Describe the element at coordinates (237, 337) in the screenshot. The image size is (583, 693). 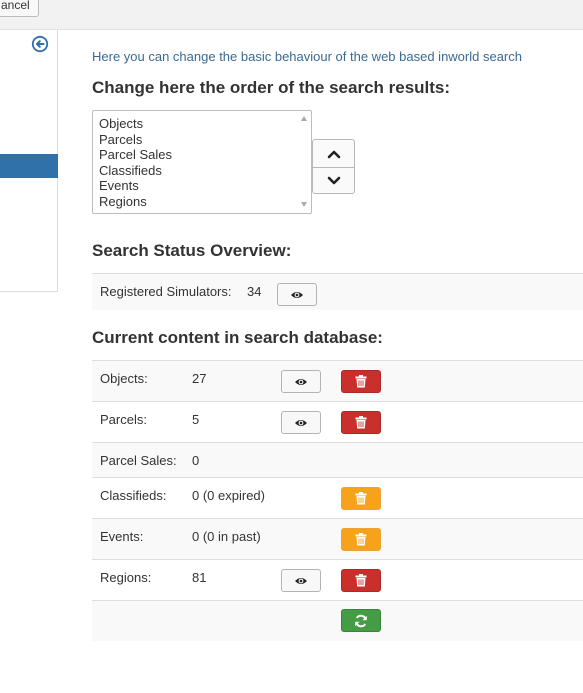
I see `content-heading: Current content in search database:` at that location.